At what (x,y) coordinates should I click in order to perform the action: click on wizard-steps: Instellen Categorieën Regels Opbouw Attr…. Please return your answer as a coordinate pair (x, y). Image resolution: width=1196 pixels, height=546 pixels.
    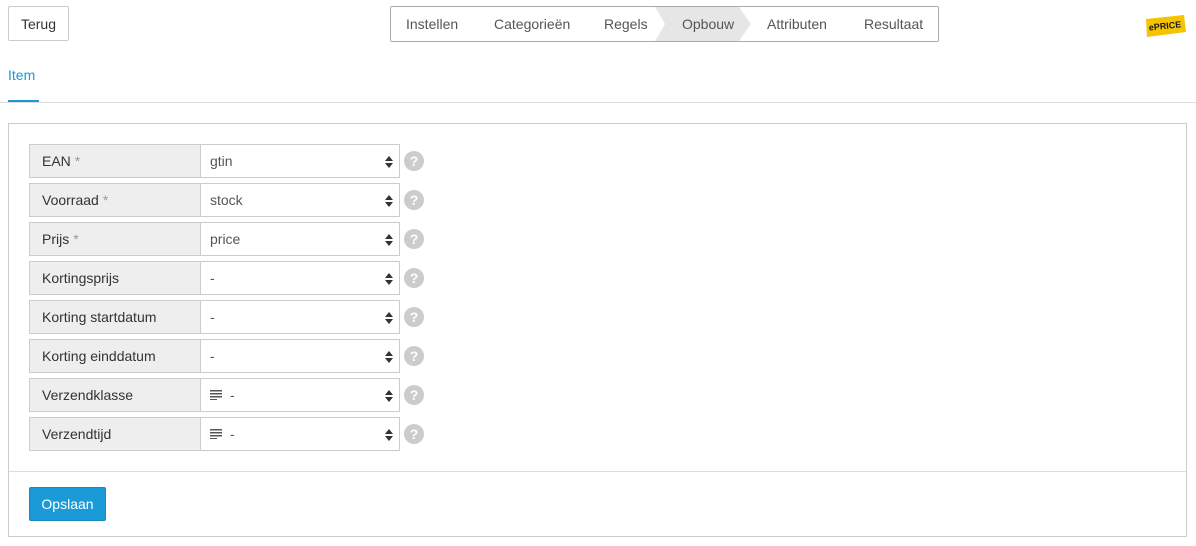
    Looking at the image, I should click on (664, 24).